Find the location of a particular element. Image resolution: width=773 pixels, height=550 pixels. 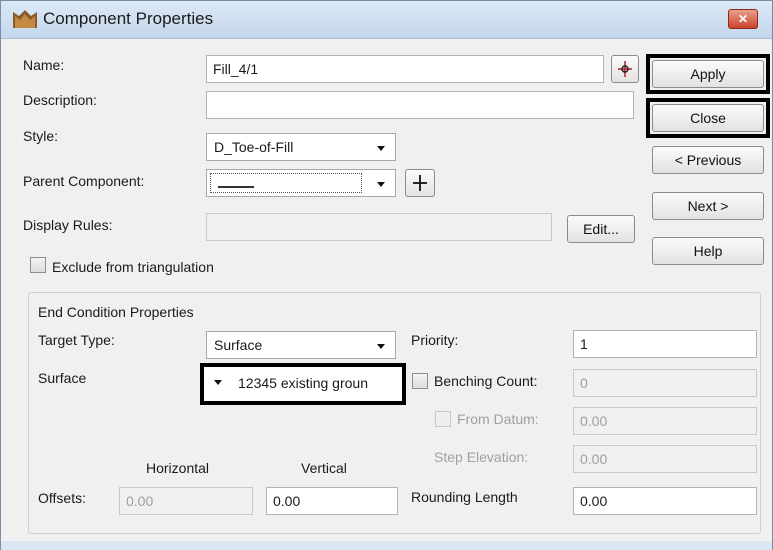

target-type-value: Surface is located at coordinates (238, 345).